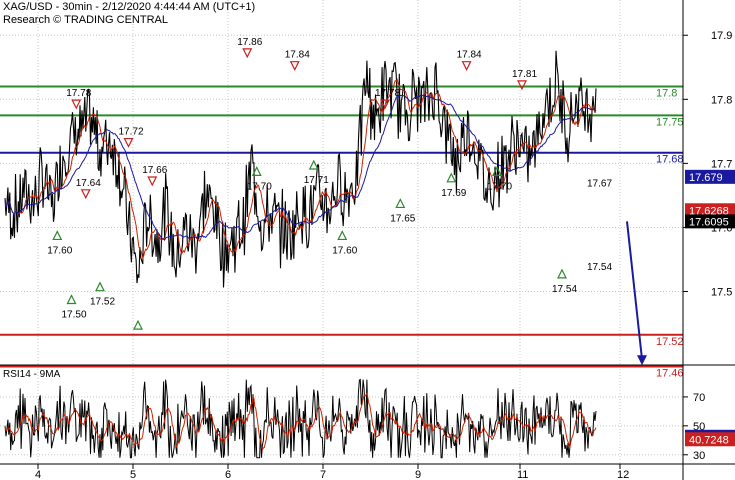  What do you see at coordinates (721, 36) in the screenshot?
I see `price-tick-label: 17.9` at bounding box center [721, 36].